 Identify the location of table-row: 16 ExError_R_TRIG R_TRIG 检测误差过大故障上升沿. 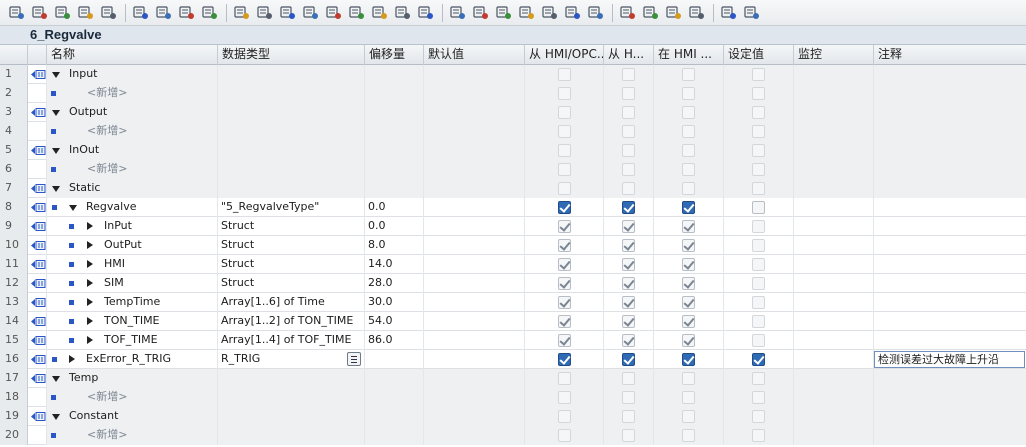
(513, 359).